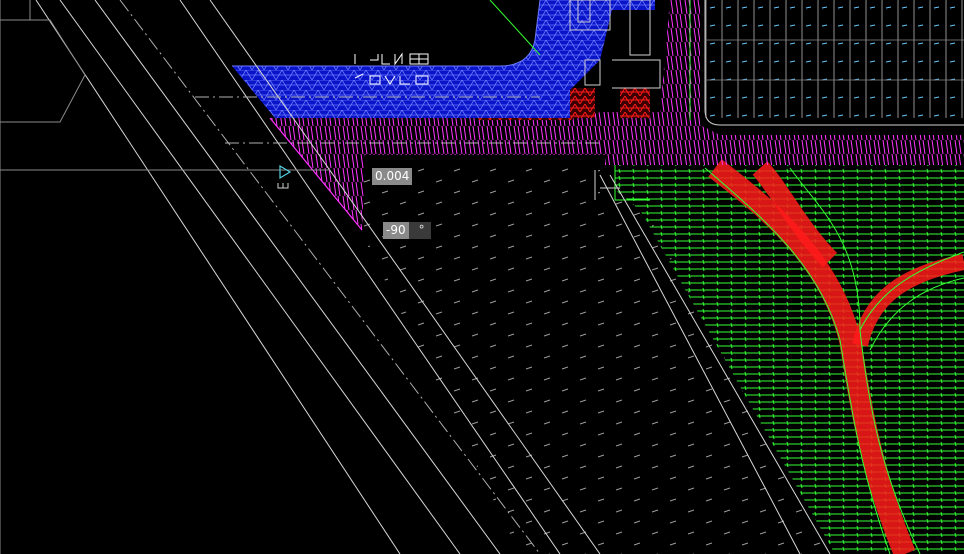  What do you see at coordinates (284, 176) in the screenshot?
I see `triangle-cursor-icon` at bounding box center [284, 176].